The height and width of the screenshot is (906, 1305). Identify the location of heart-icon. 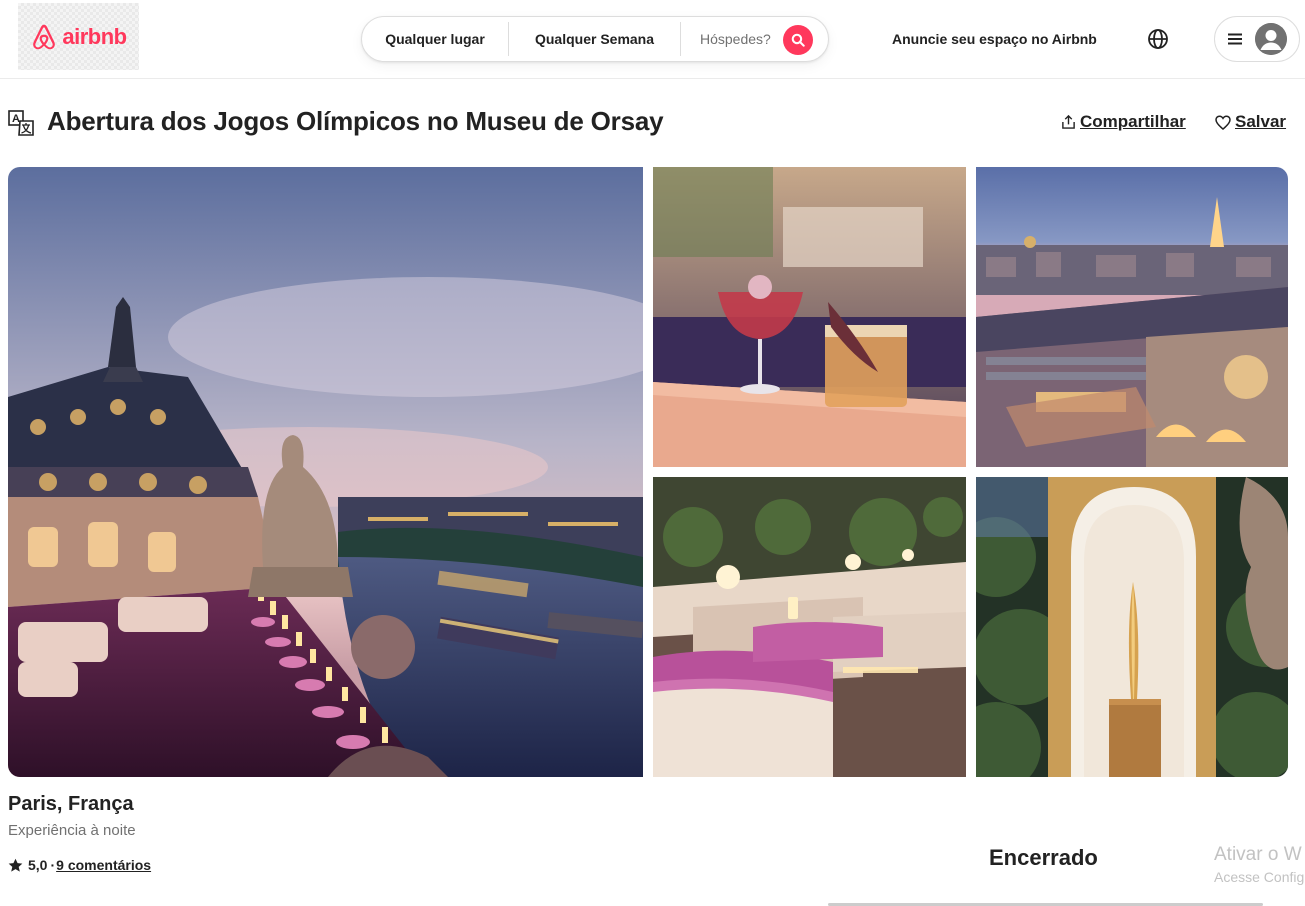
(1223, 122).